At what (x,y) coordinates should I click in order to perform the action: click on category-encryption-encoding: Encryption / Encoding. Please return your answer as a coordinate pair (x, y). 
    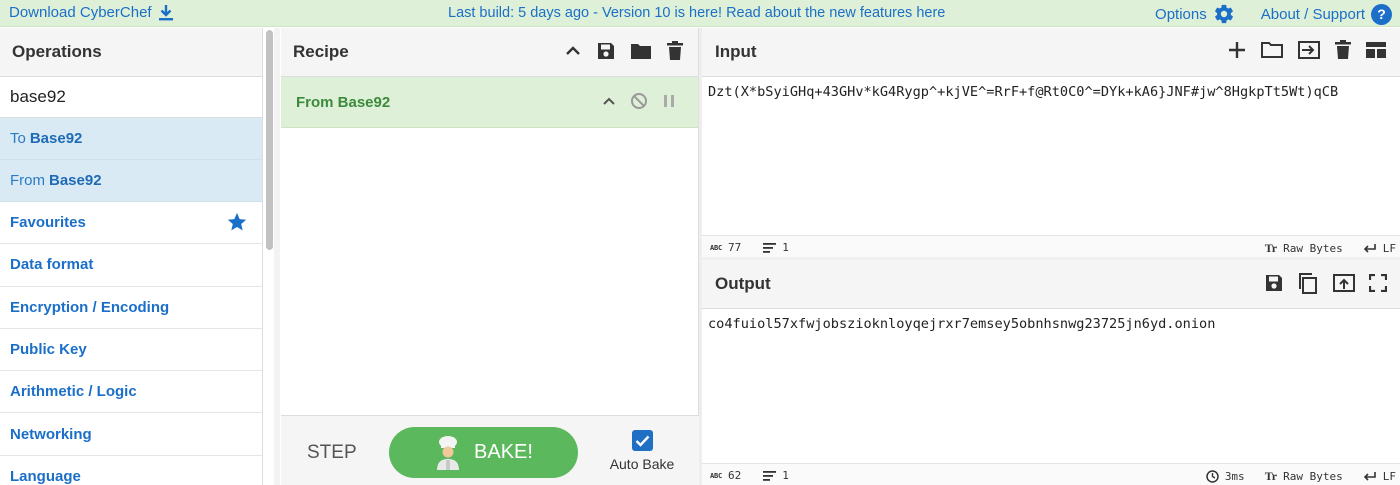
    Looking at the image, I should click on (131, 308).